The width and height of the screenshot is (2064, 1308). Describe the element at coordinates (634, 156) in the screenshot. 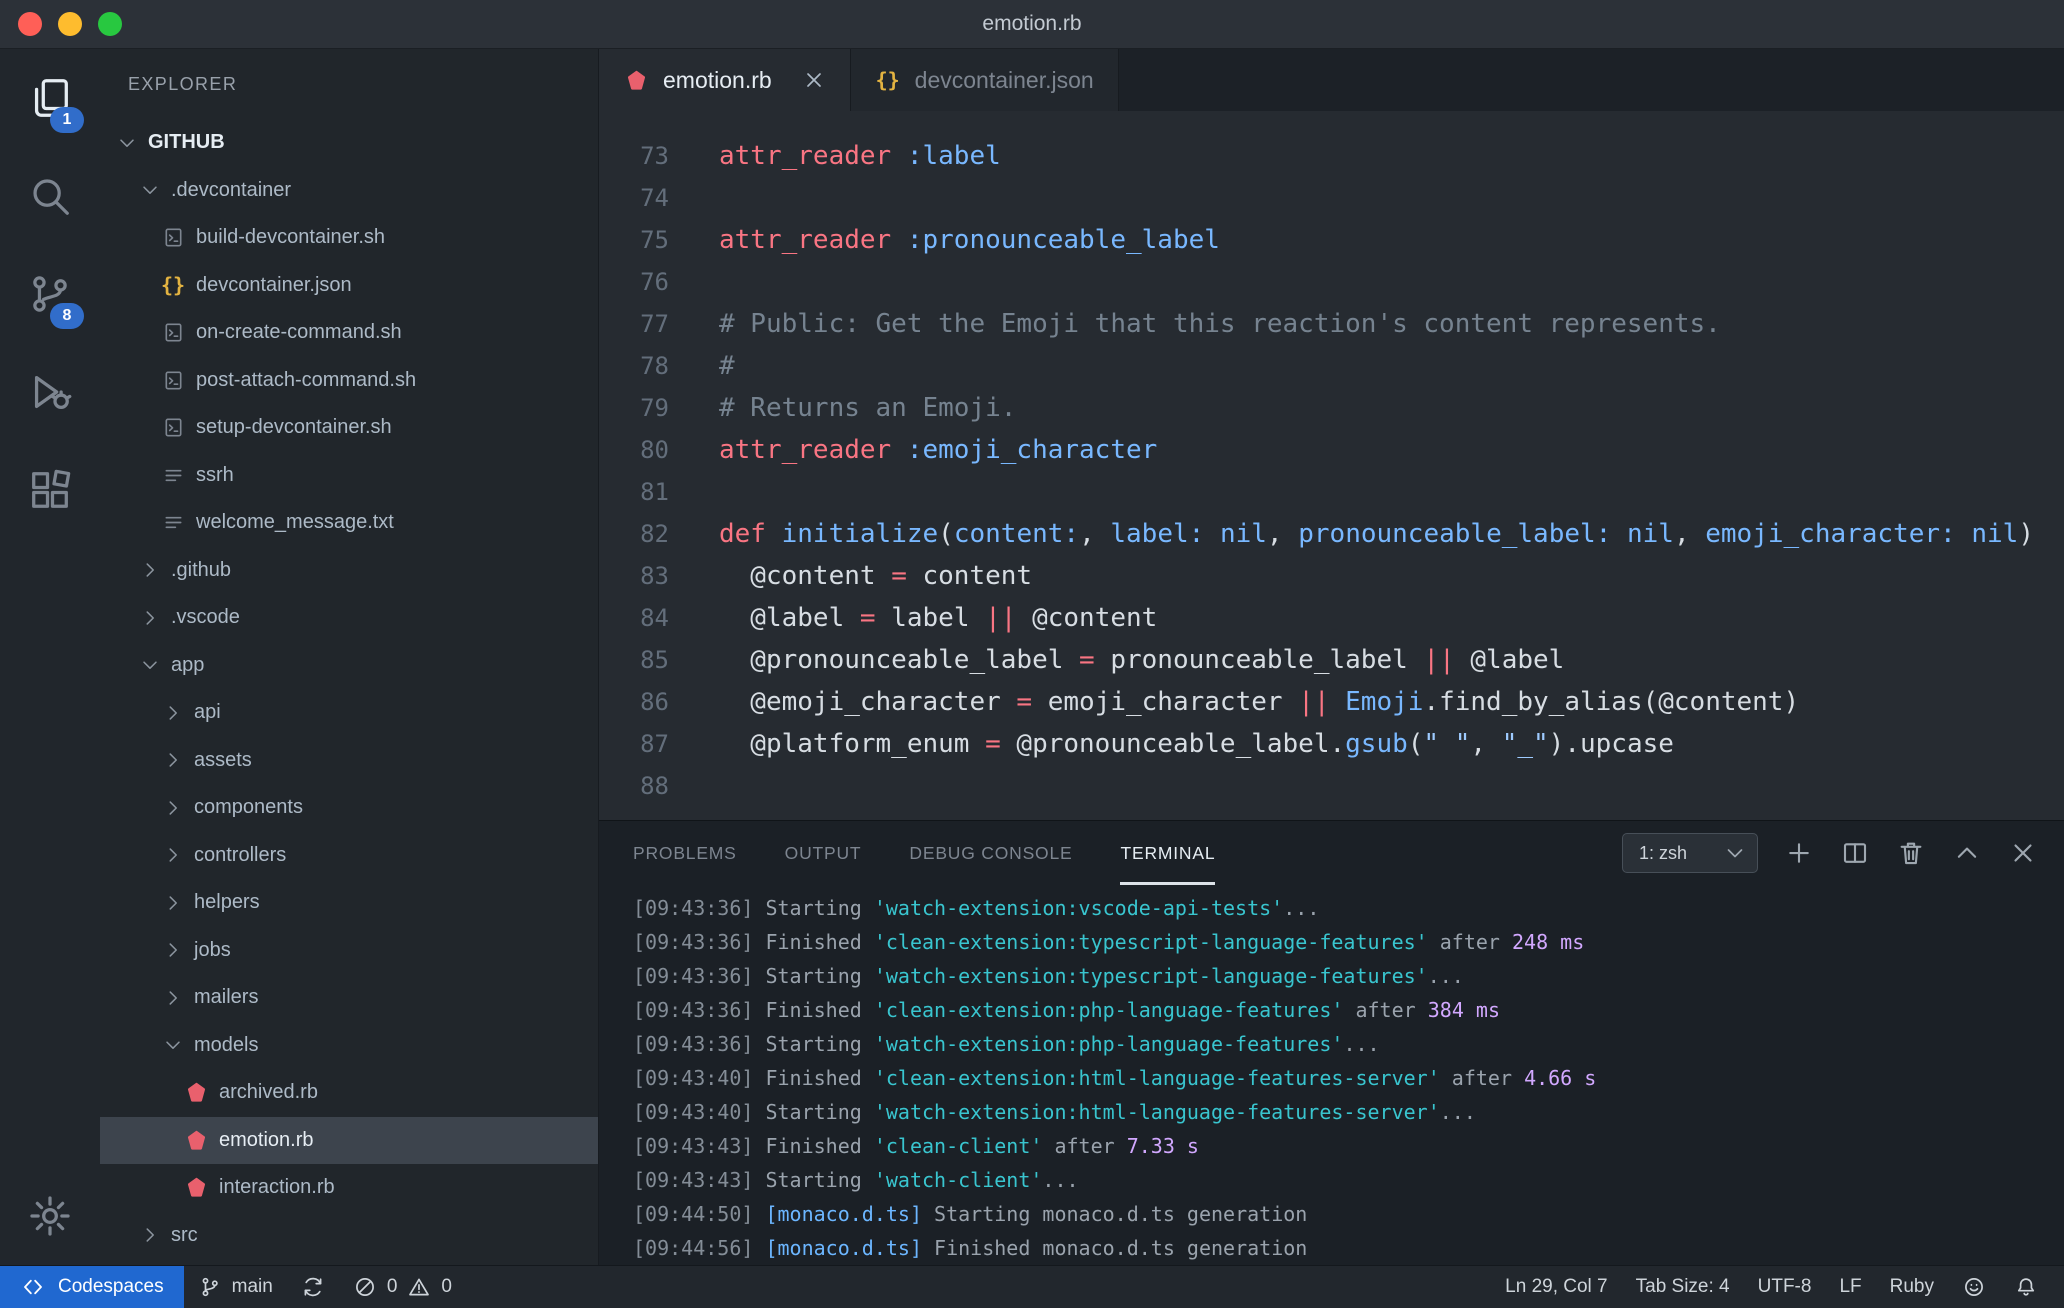

I see `line-number: 73` at that location.